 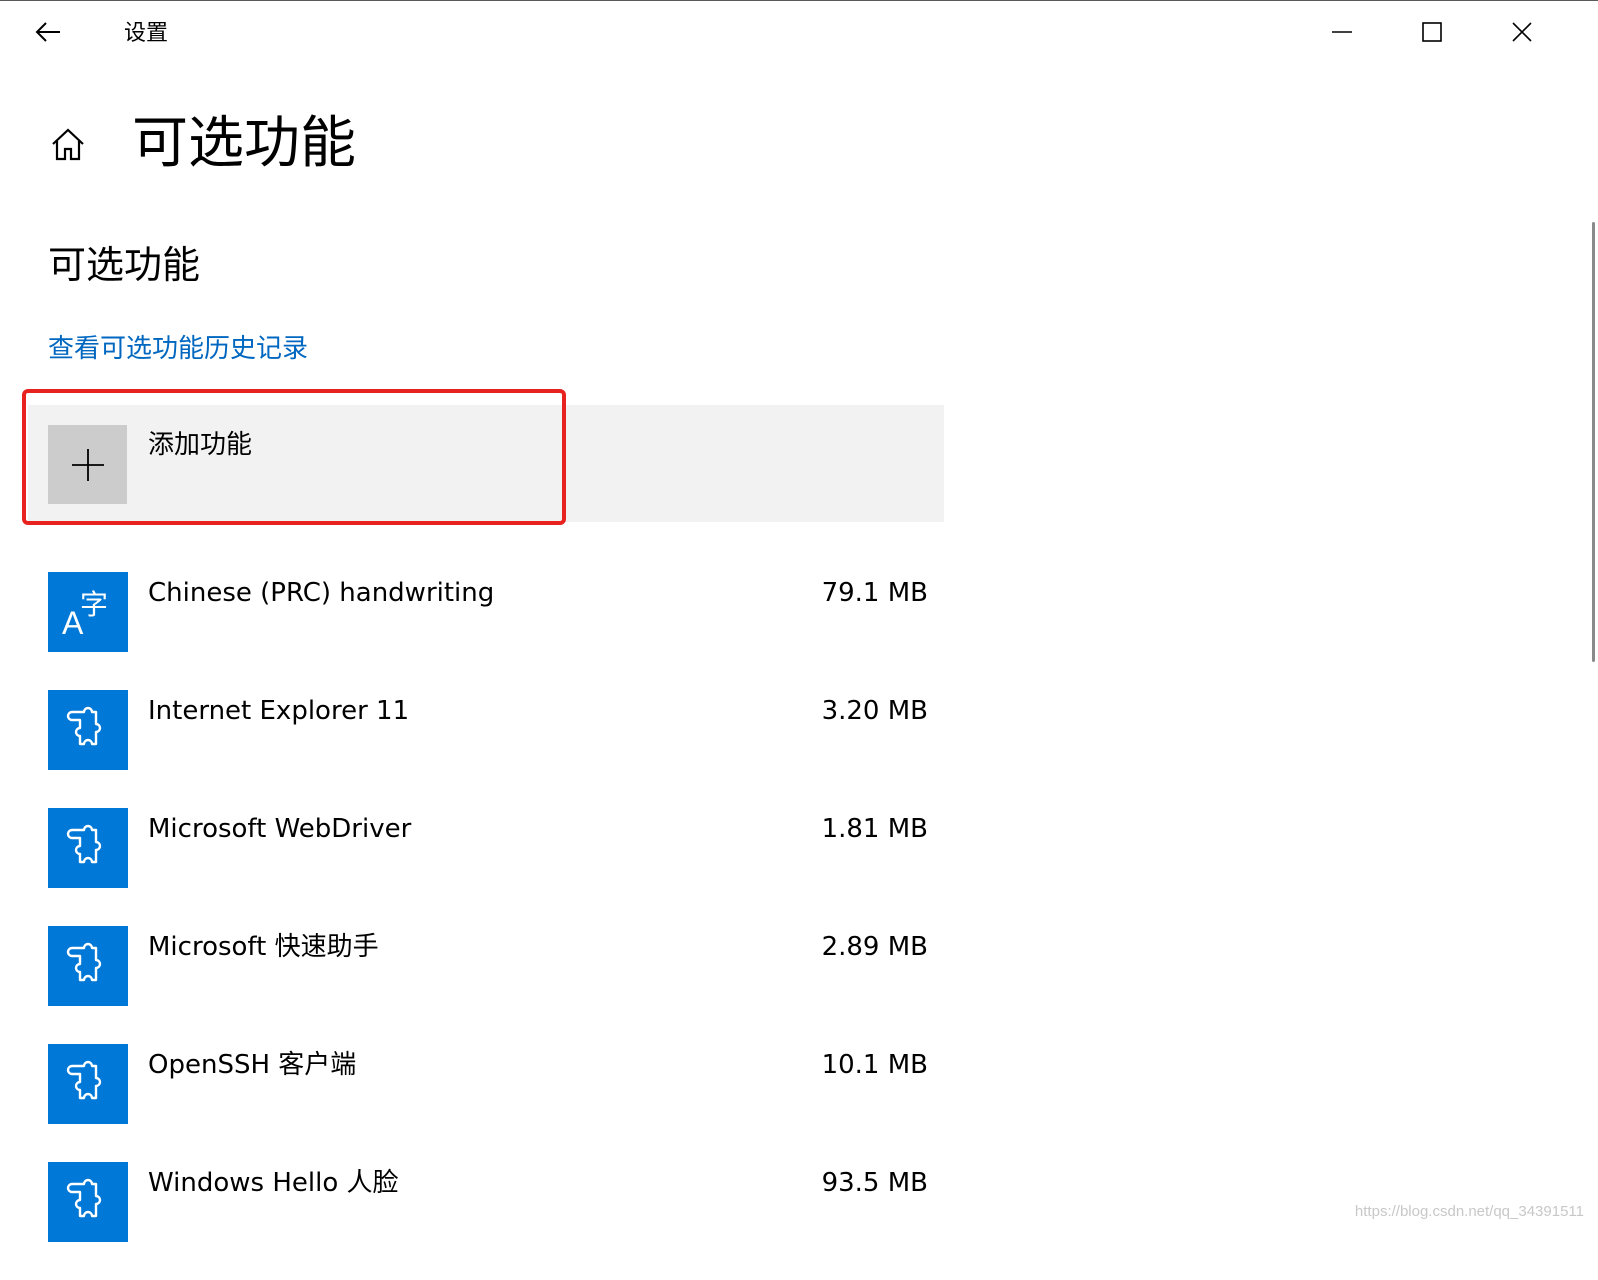 What do you see at coordinates (321, 593) in the screenshot?
I see `feature-name: Chinese (PRC) handwriting` at bounding box center [321, 593].